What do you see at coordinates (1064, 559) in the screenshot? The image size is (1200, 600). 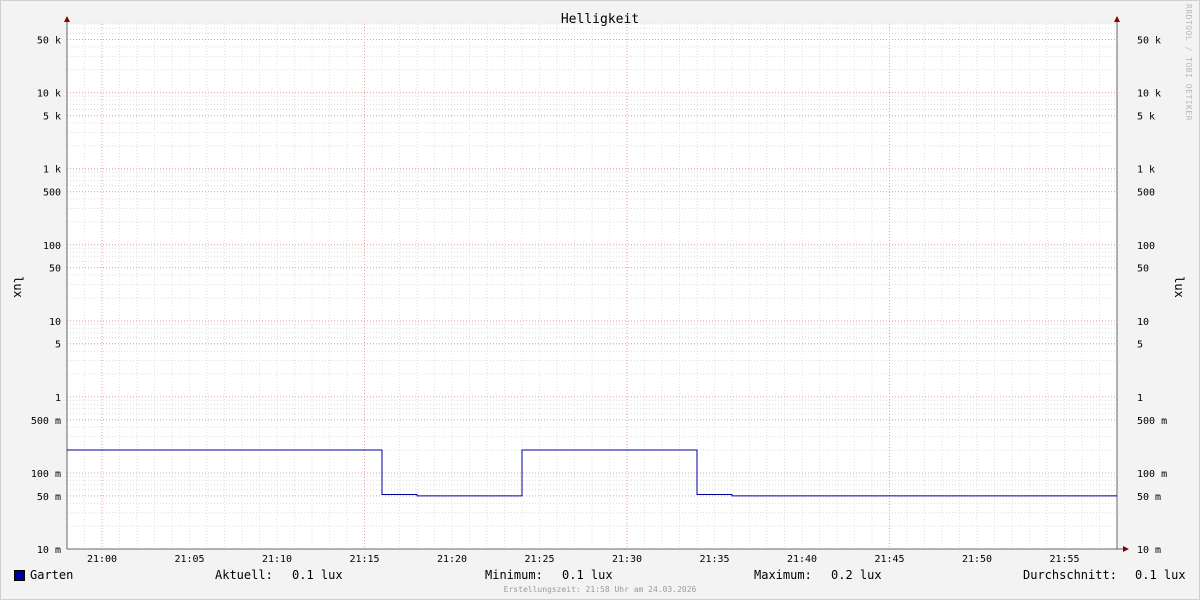 I see `x-tick-label: 21:55` at bounding box center [1064, 559].